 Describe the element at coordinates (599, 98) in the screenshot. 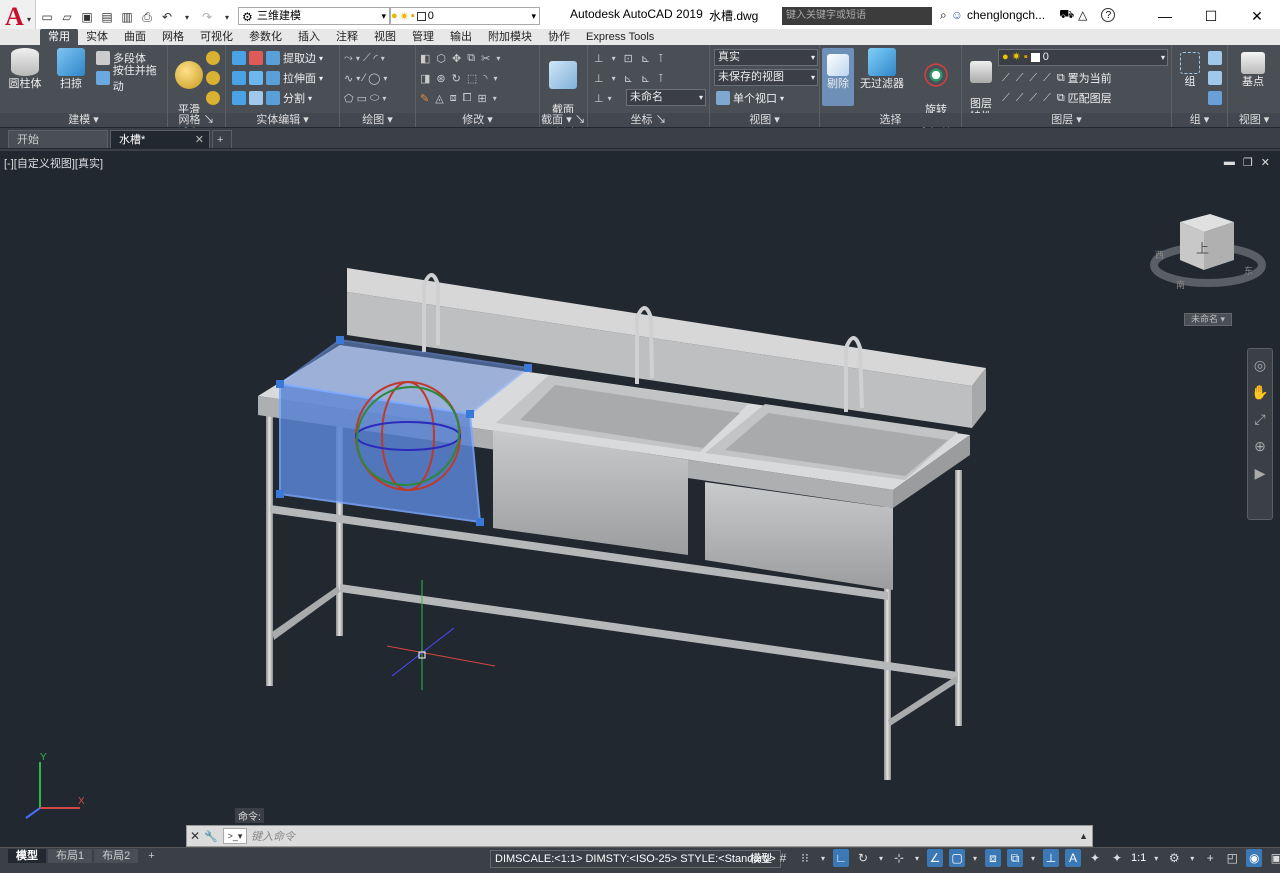

I see `ucs-3point-icon: ⊥` at that location.